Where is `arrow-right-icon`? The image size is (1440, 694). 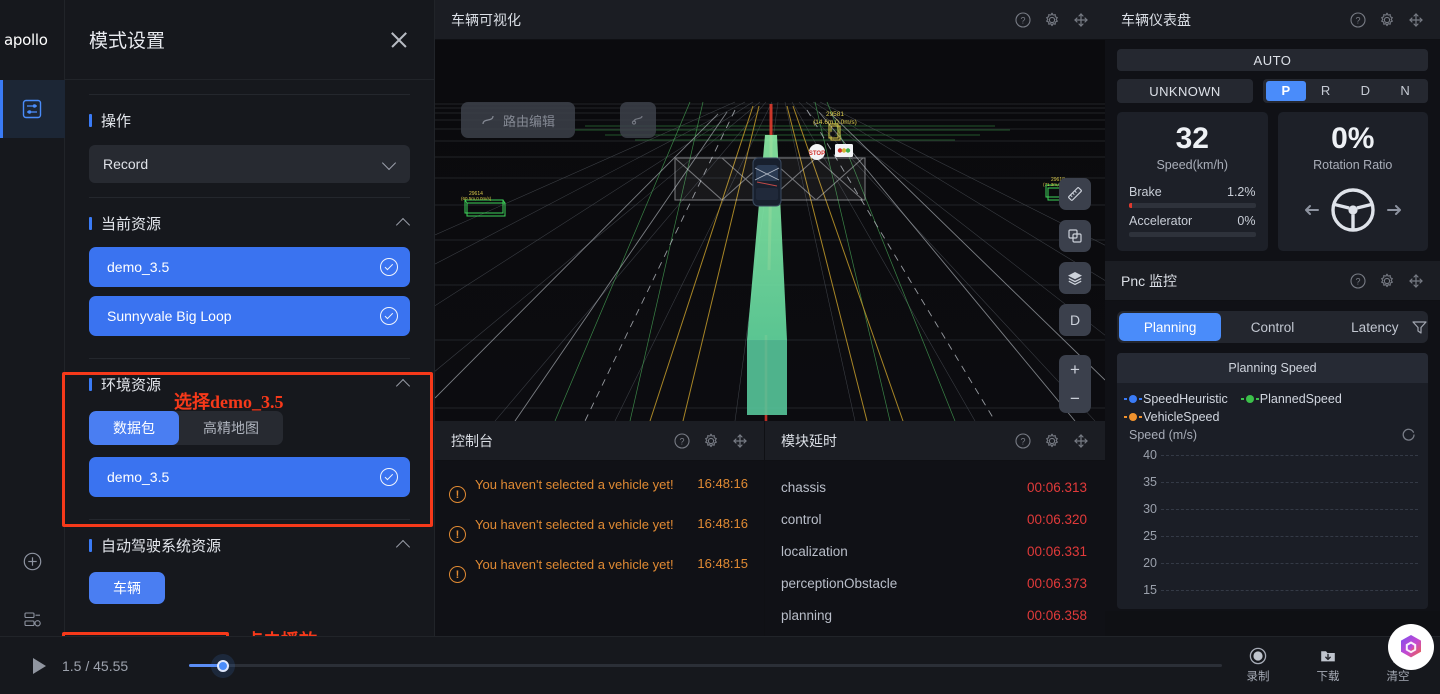 arrow-right-icon is located at coordinates (1394, 212).